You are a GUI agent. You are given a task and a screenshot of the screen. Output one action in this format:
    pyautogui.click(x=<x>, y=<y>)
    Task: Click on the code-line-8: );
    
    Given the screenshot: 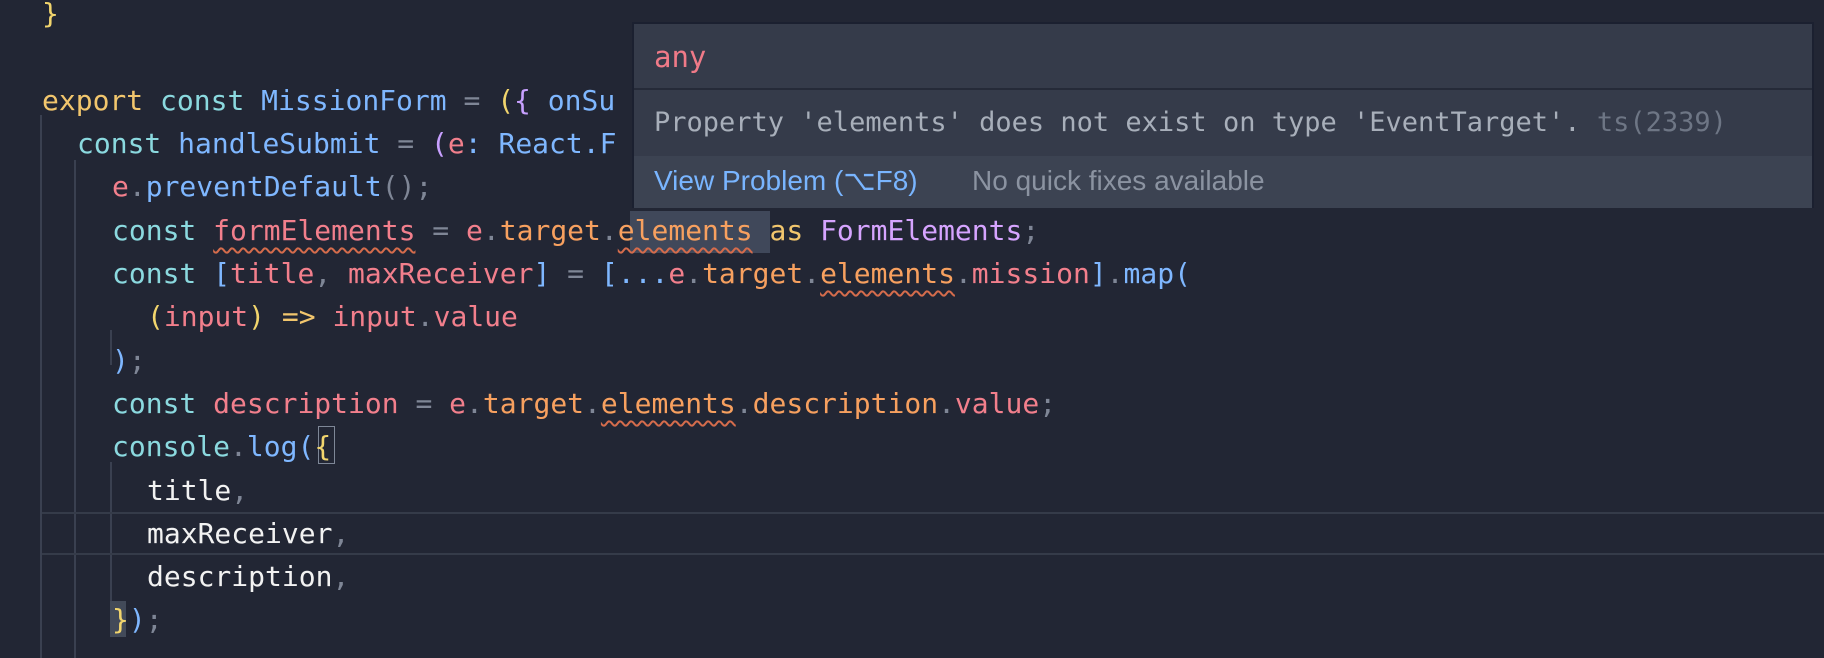 What is the action you would take?
    pyautogui.click(x=129, y=360)
    